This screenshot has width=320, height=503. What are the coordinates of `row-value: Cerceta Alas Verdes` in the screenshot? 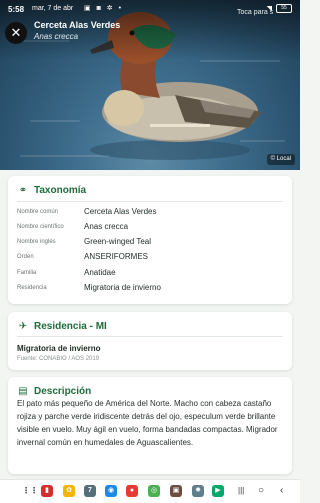 It's located at (120, 211).